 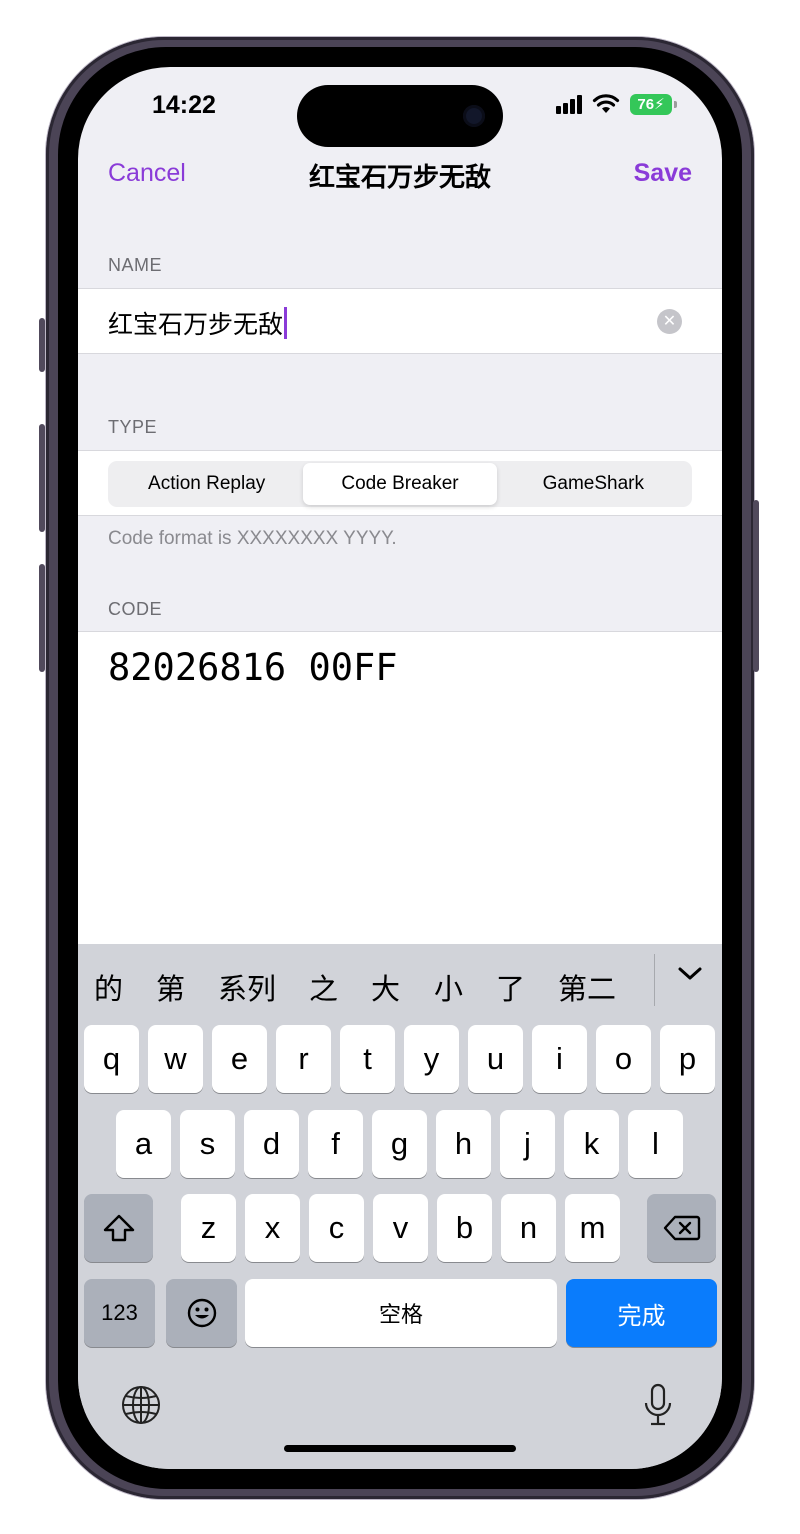 What do you see at coordinates (569, 104) in the screenshot?
I see `signal-icon` at bounding box center [569, 104].